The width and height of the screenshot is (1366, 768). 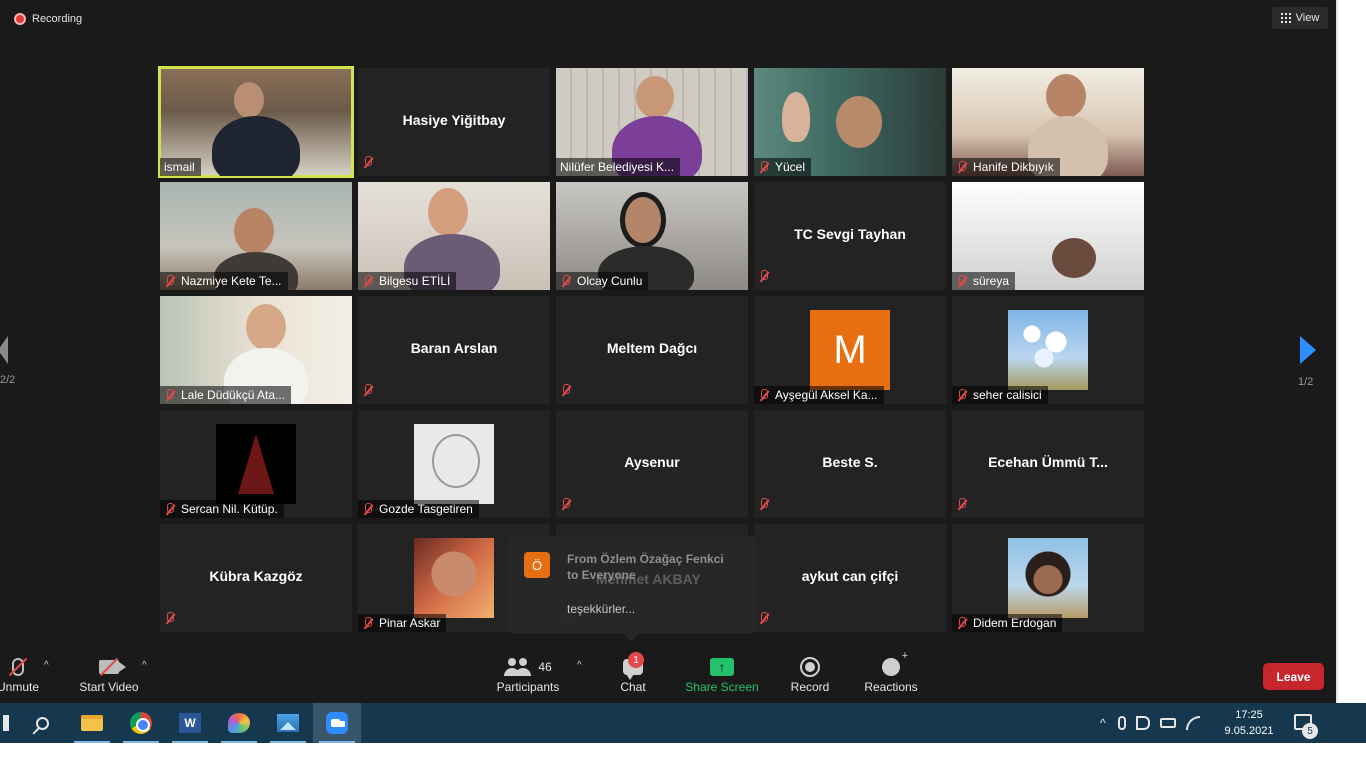 I want to click on record-label: Record, so click(x=810, y=687).